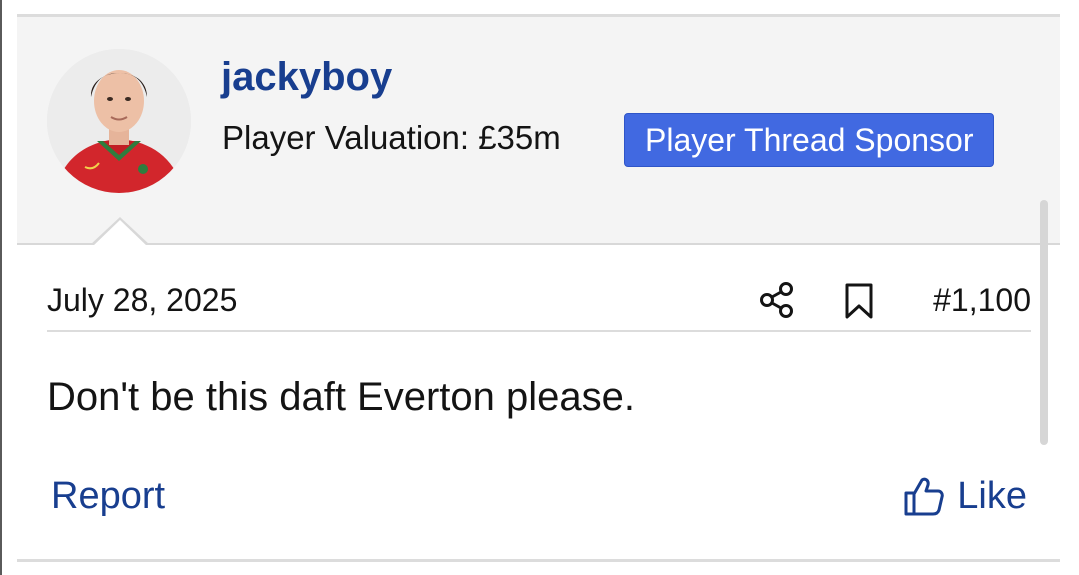 The height and width of the screenshot is (575, 1079). What do you see at coordinates (108, 496) in the screenshot?
I see `report-link: Report` at bounding box center [108, 496].